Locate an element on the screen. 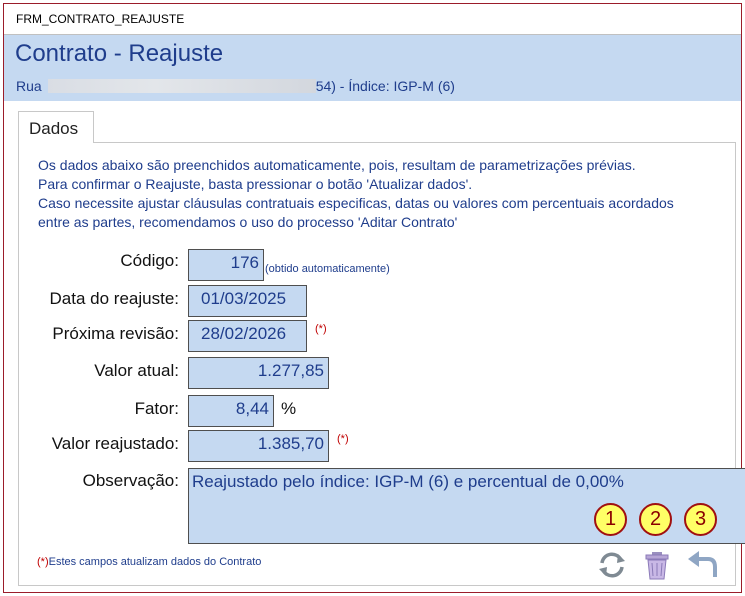 The height and width of the screenshot is (596, 745). trash-icon is located at coordinates (657, 566).